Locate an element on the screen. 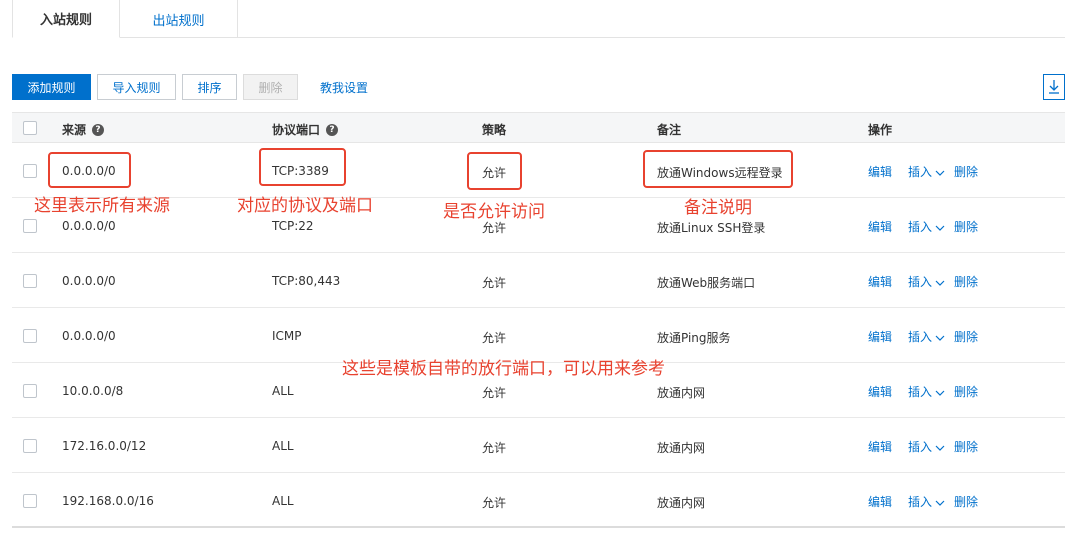 The width and height of the screenshot is (1065, 536). download-icon is located at coordinates (1054, 87).